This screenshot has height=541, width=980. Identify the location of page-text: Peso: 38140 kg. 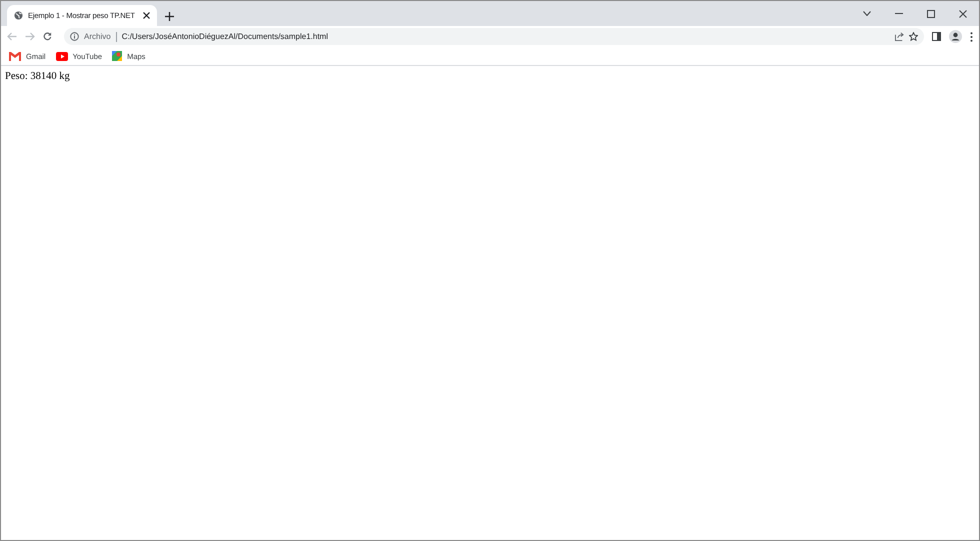
(37, 76).